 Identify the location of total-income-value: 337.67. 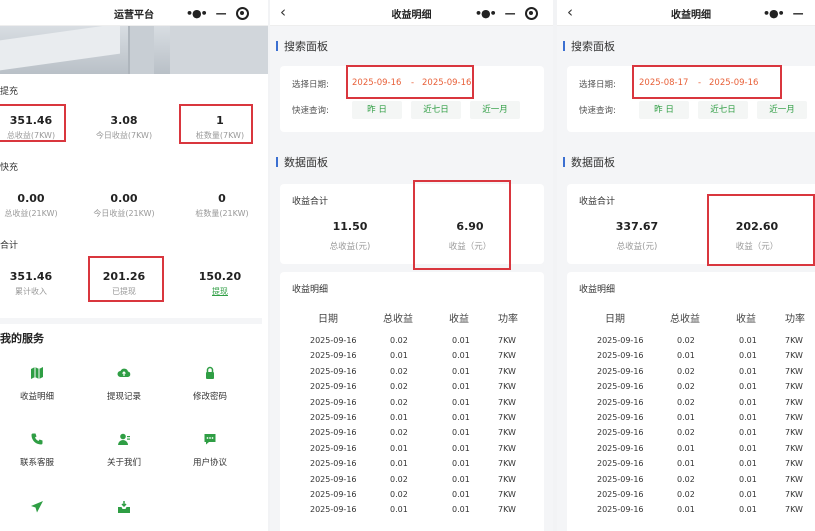
(637, 226).